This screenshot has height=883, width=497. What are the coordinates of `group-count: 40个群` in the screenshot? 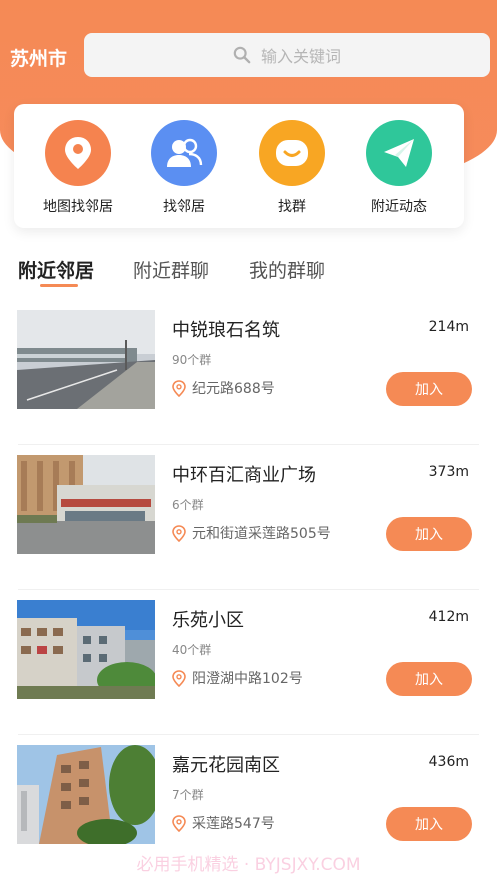 It's located at (192, 650).